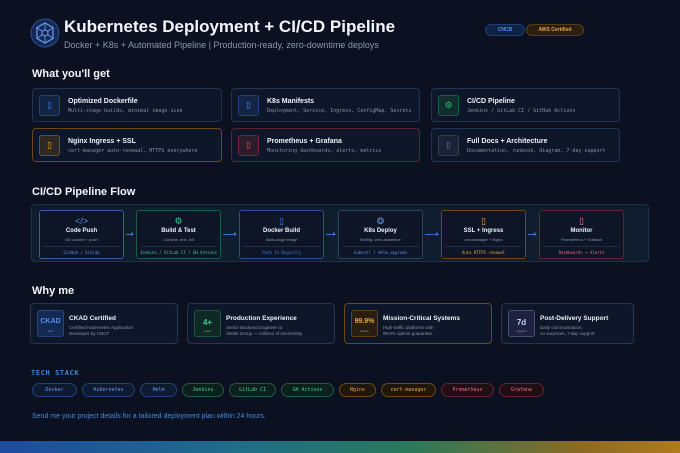 The width and height of the screenshot is (680, 453). I want to click on deliverable-title: Prometheus + Grafana, so click(304, 141).